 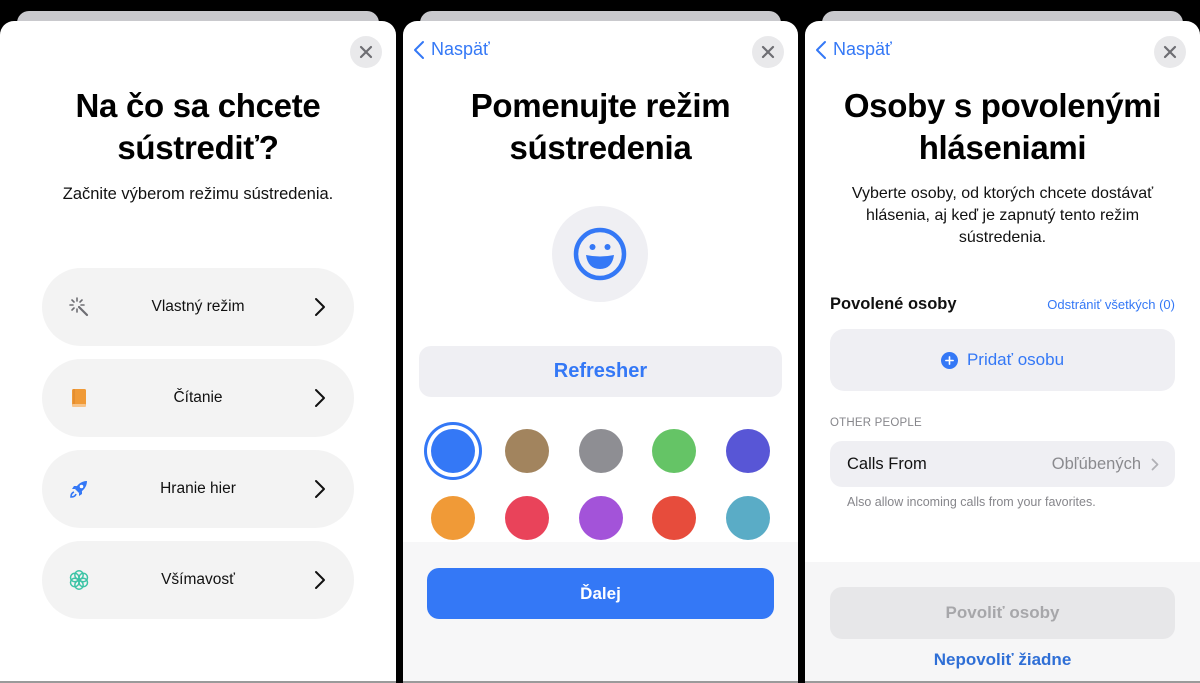 I want to click on page-subtitle: Začnite výberom režimu sústredenia., so click(x=198, y=194).